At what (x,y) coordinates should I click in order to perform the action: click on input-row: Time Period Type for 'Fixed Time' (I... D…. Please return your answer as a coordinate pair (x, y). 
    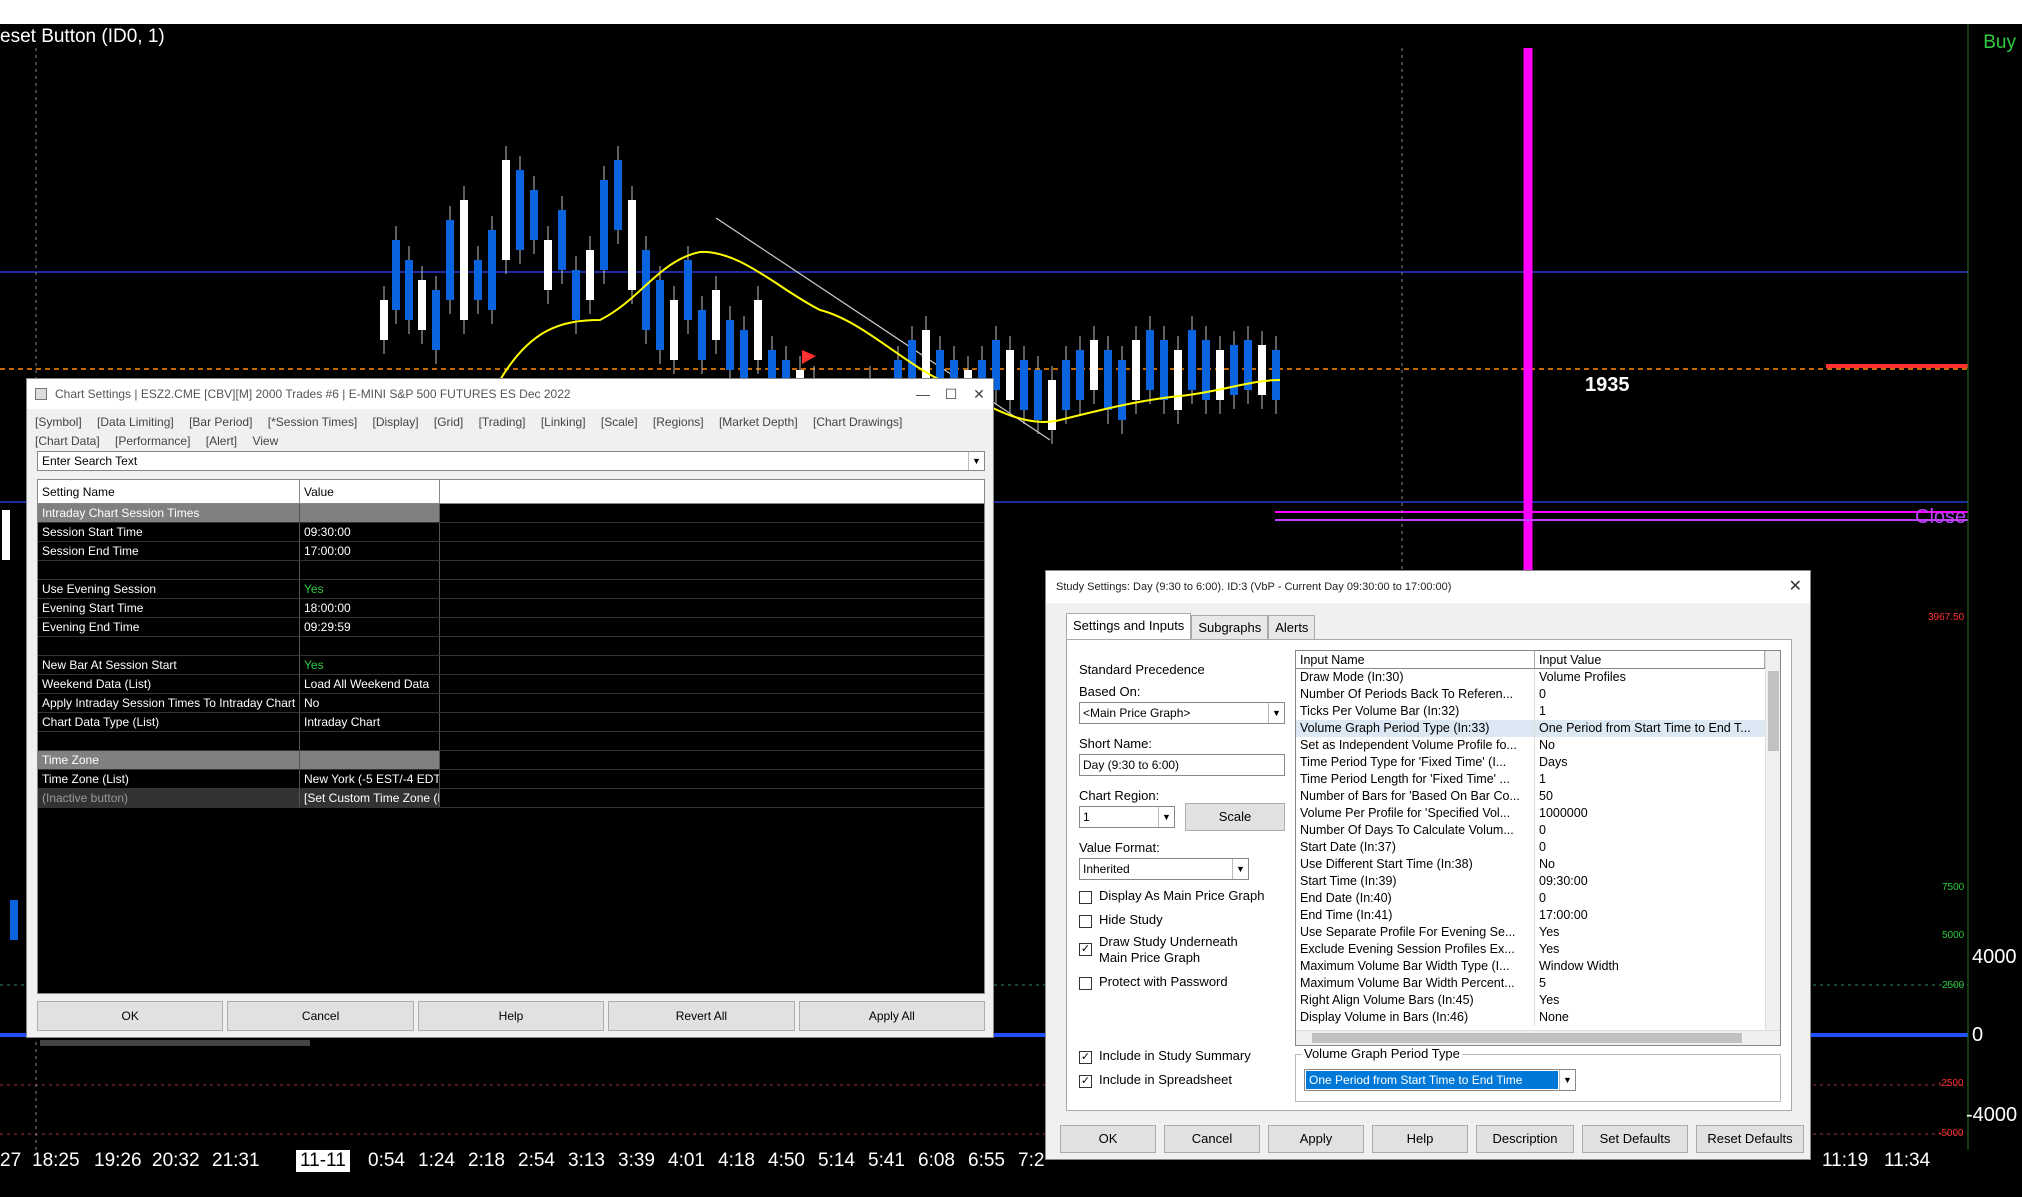
    Looking at the image, I should click on (1538, 762).